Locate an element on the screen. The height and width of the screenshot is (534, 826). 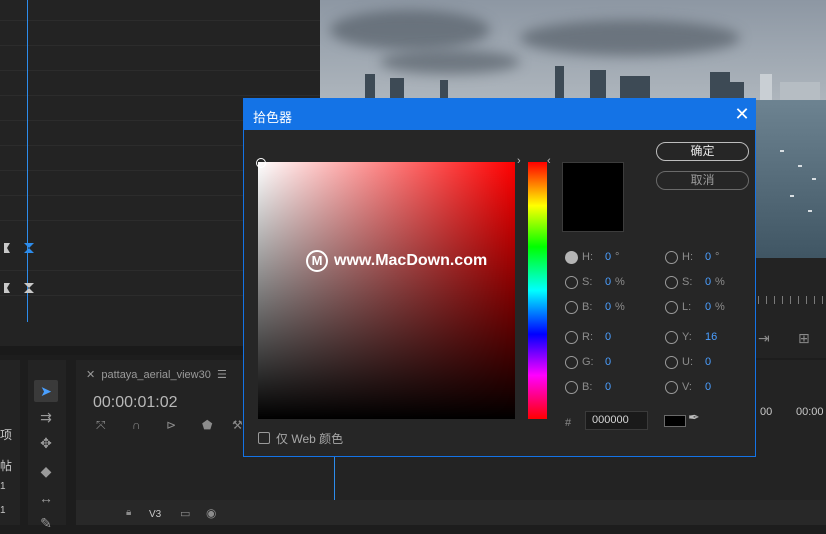
dialog-title: 拾色器 is located at coordinates (273, 117).